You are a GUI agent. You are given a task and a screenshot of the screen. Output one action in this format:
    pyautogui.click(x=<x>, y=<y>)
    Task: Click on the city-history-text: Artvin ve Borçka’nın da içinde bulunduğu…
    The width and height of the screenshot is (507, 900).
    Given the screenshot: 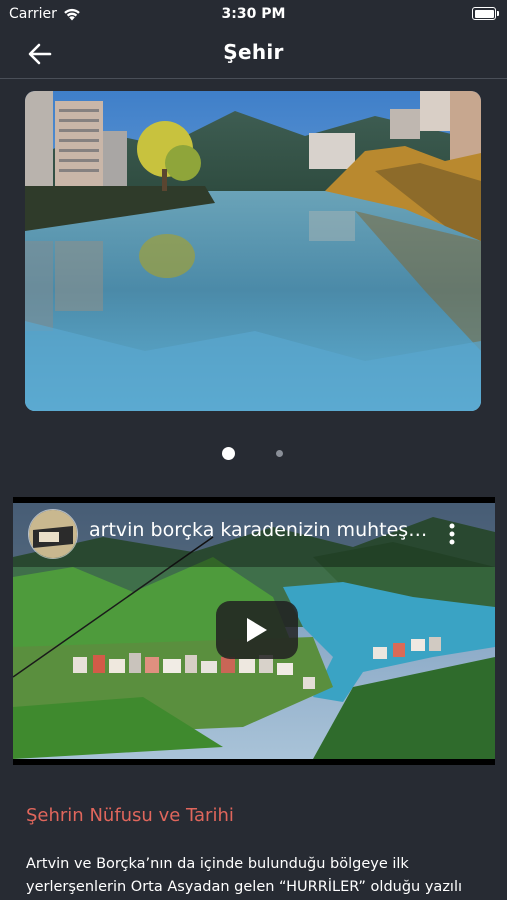 What is the action you would take?
    pyautogui.click(x=244, y=875)
    